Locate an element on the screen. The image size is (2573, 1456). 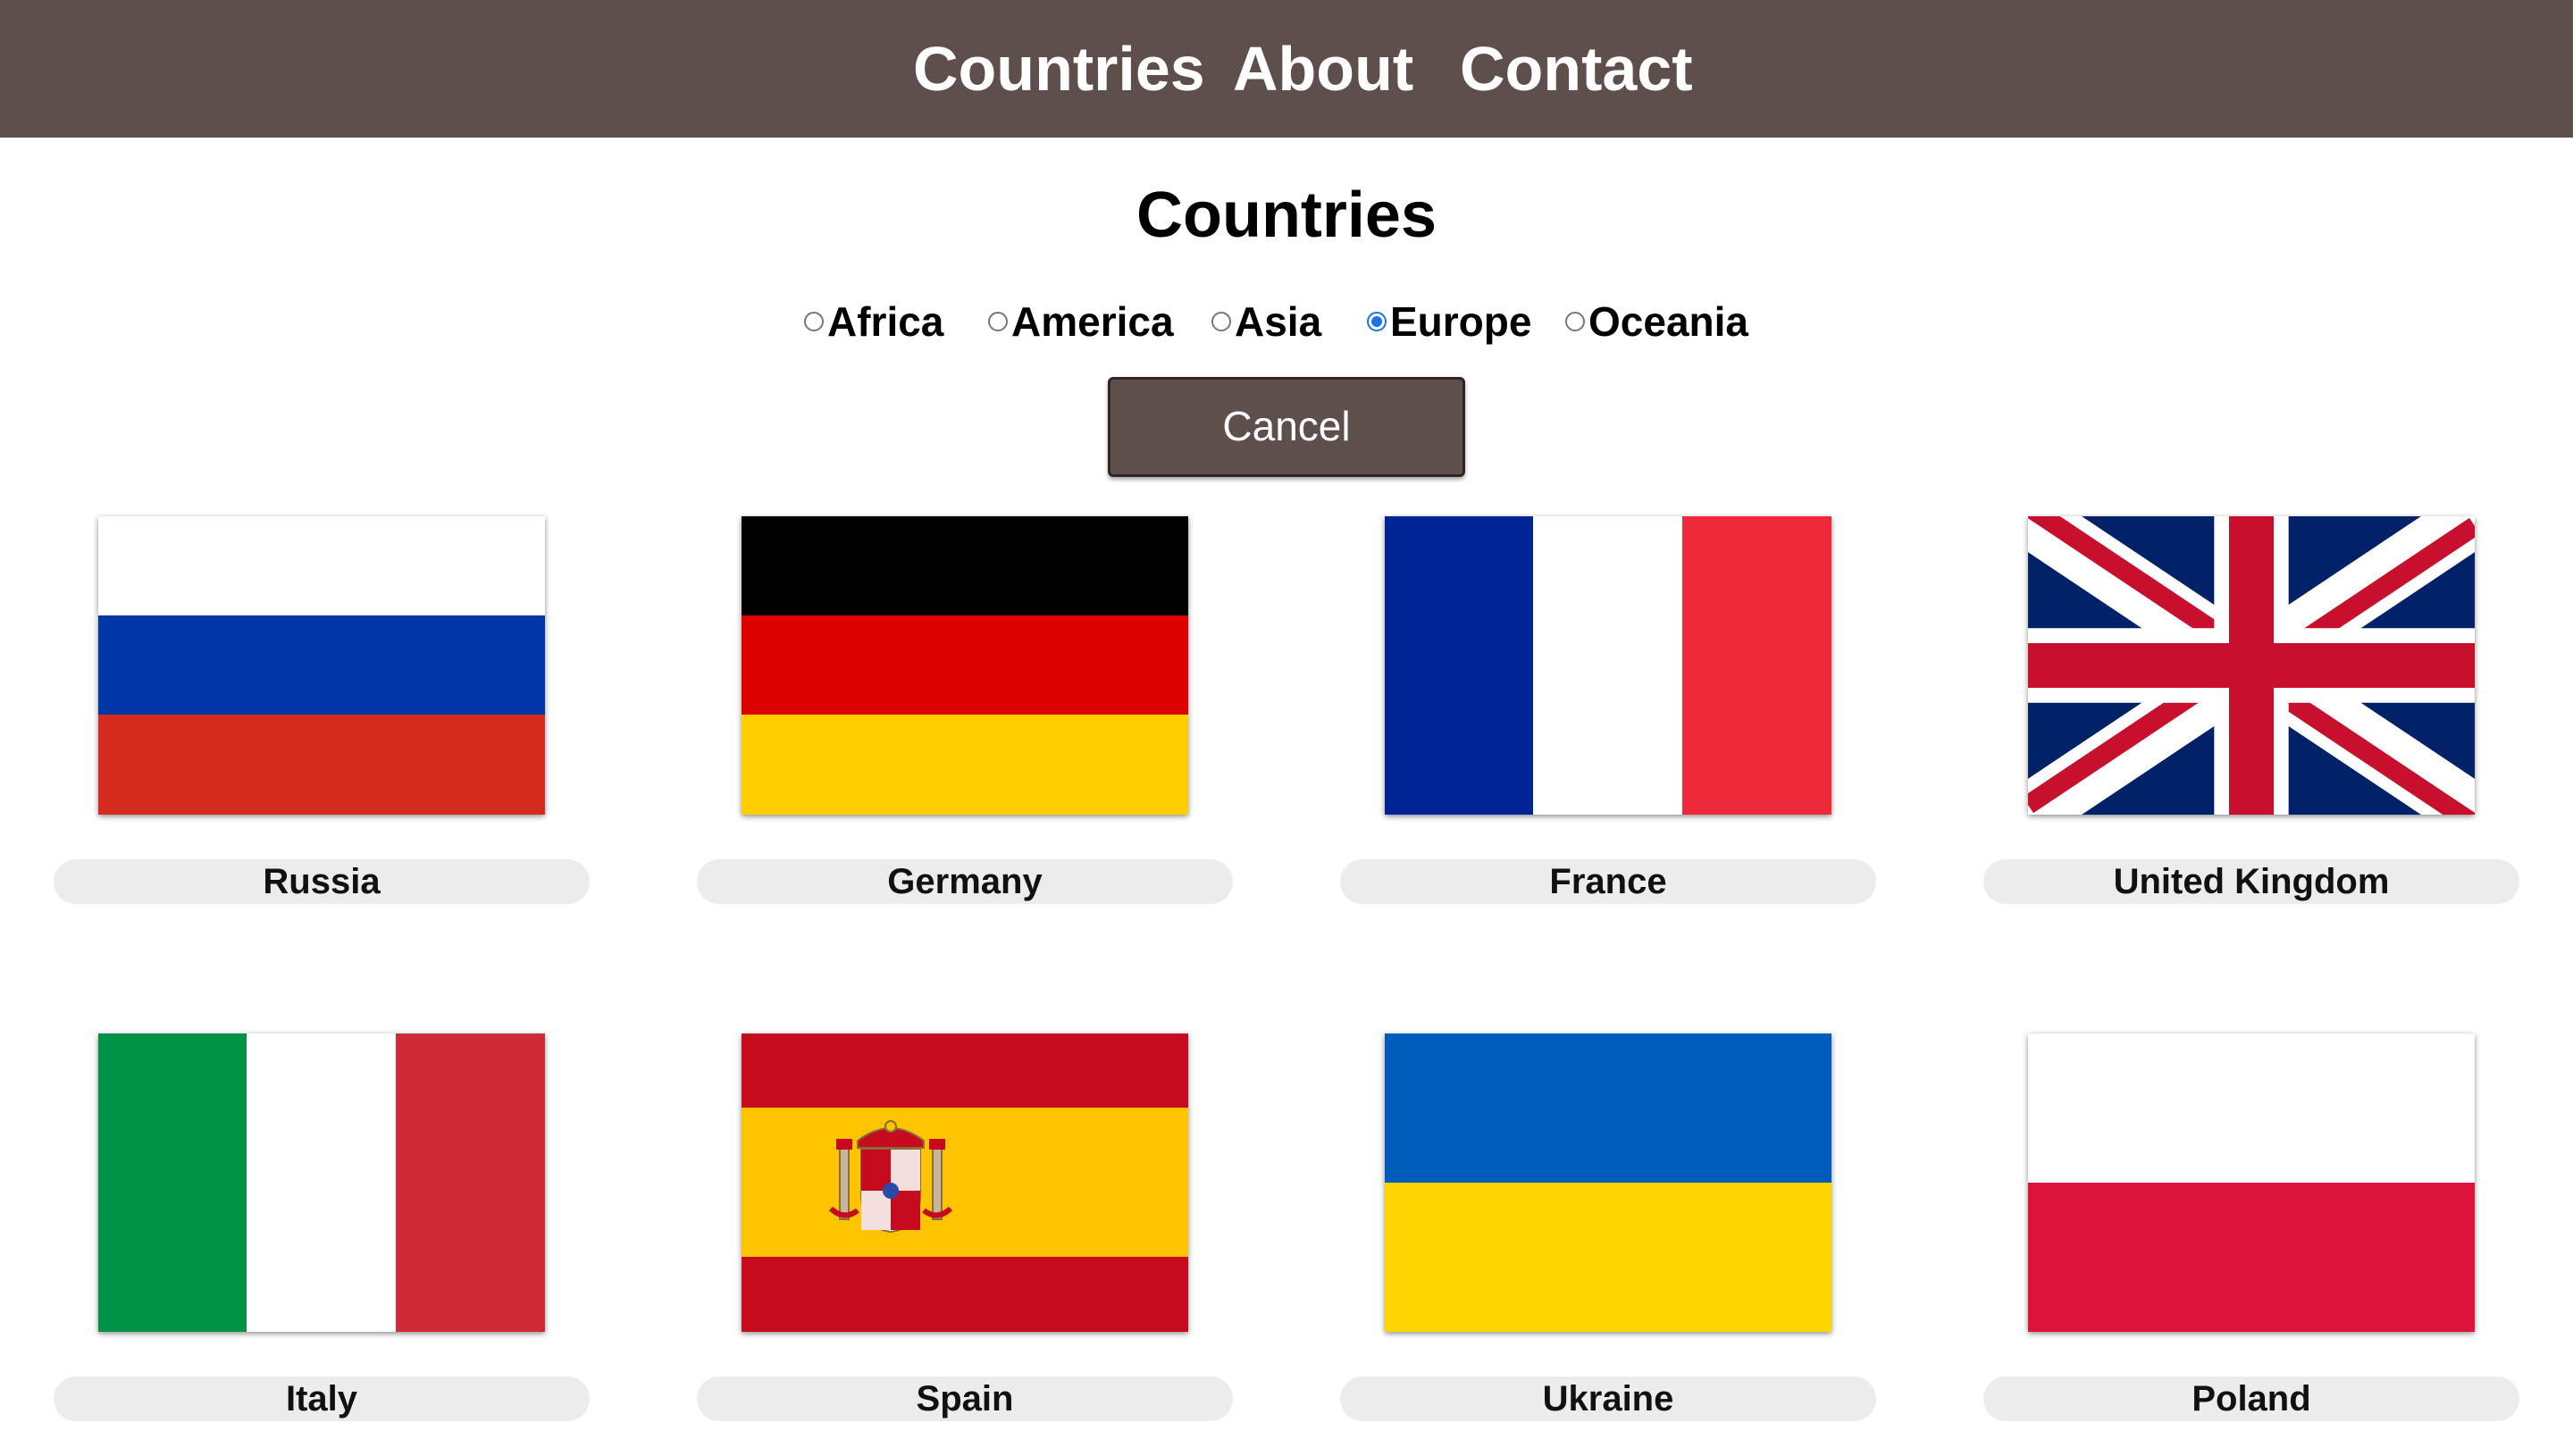
country-name: Ukraine is located at coordinates (1608, 1399).